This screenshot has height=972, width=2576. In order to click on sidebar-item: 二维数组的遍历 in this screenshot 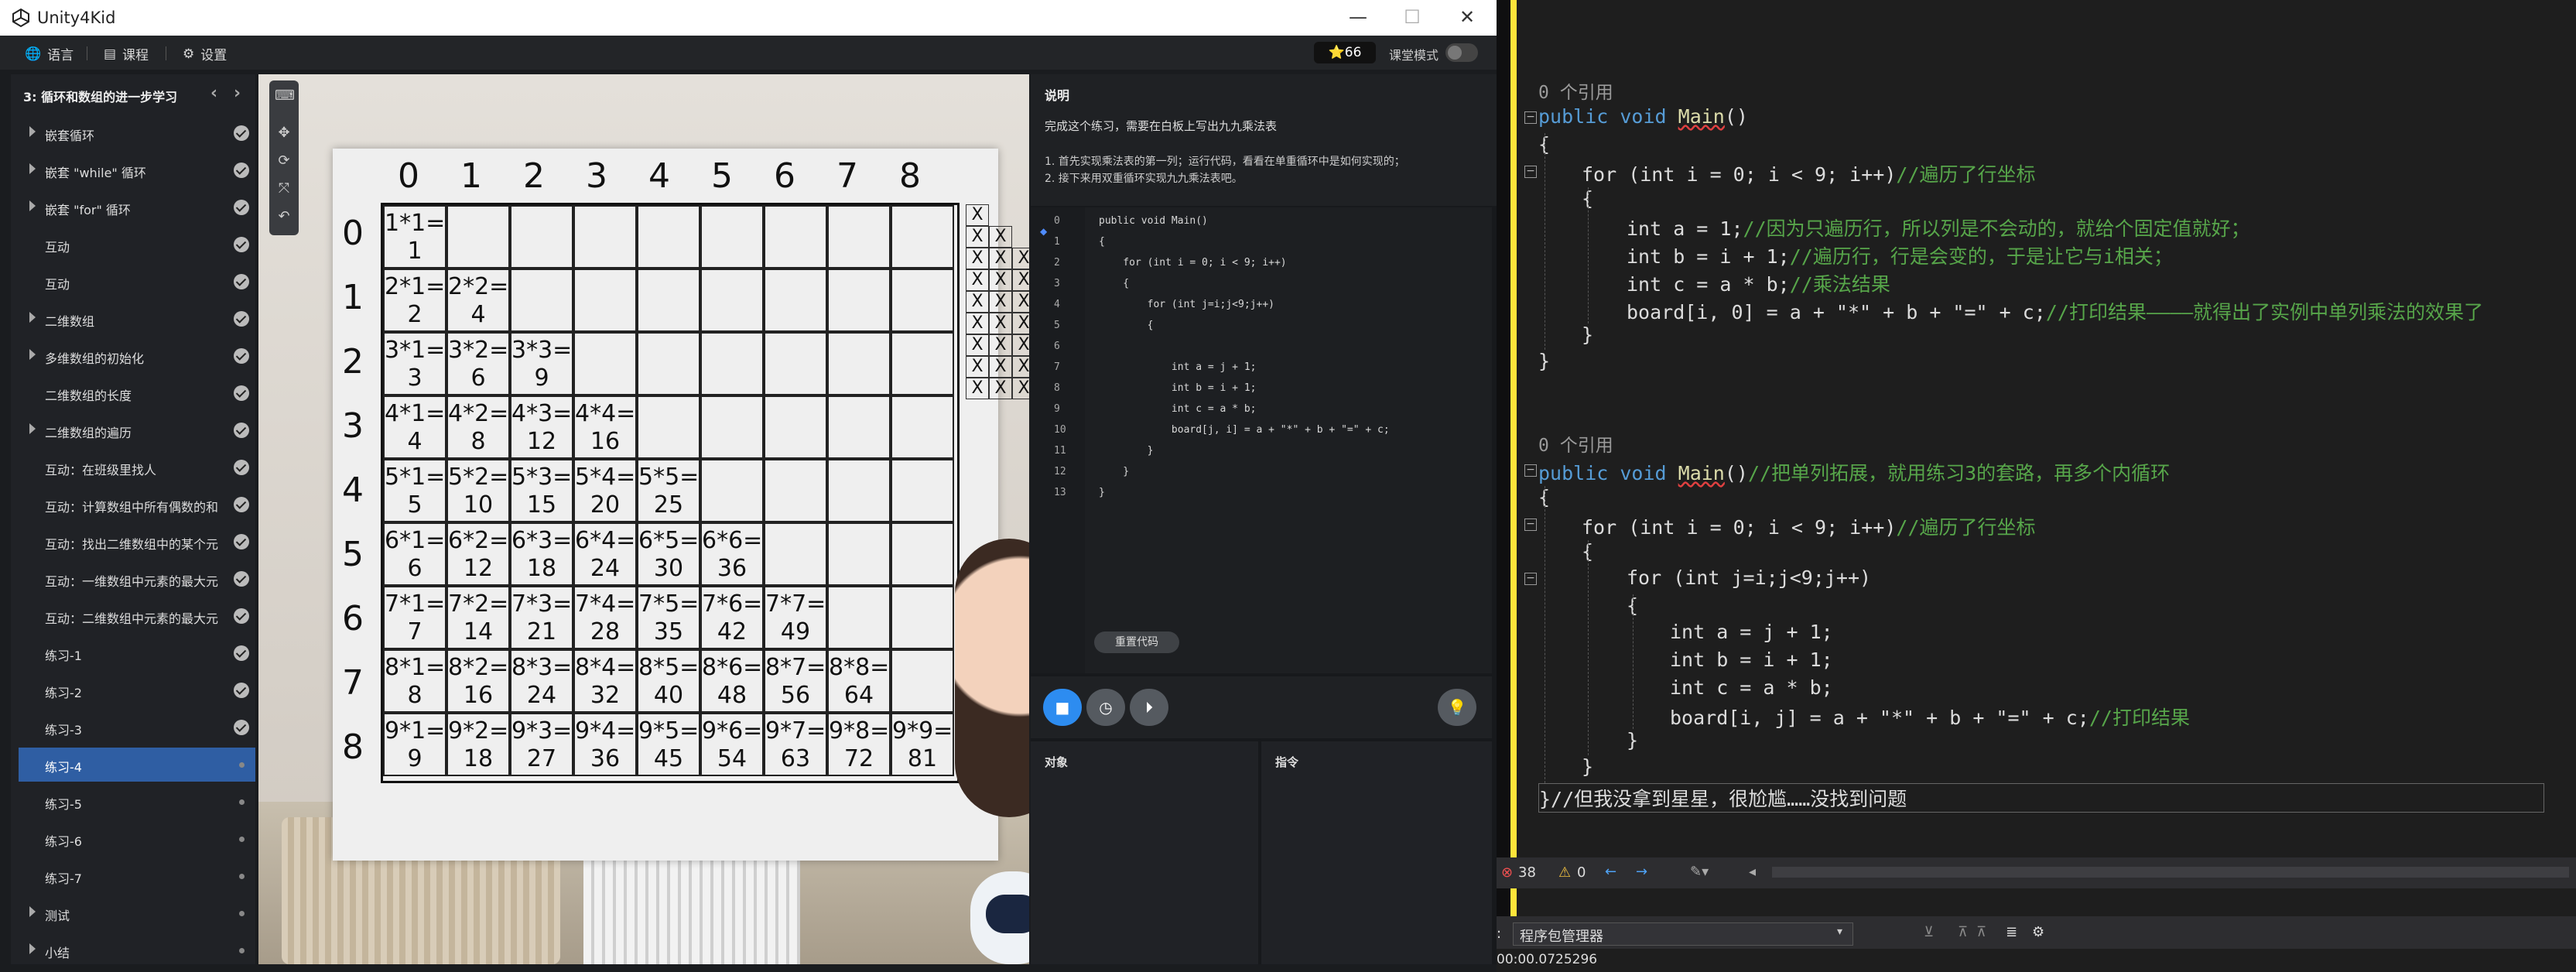, I will do `click(137, 430)`.